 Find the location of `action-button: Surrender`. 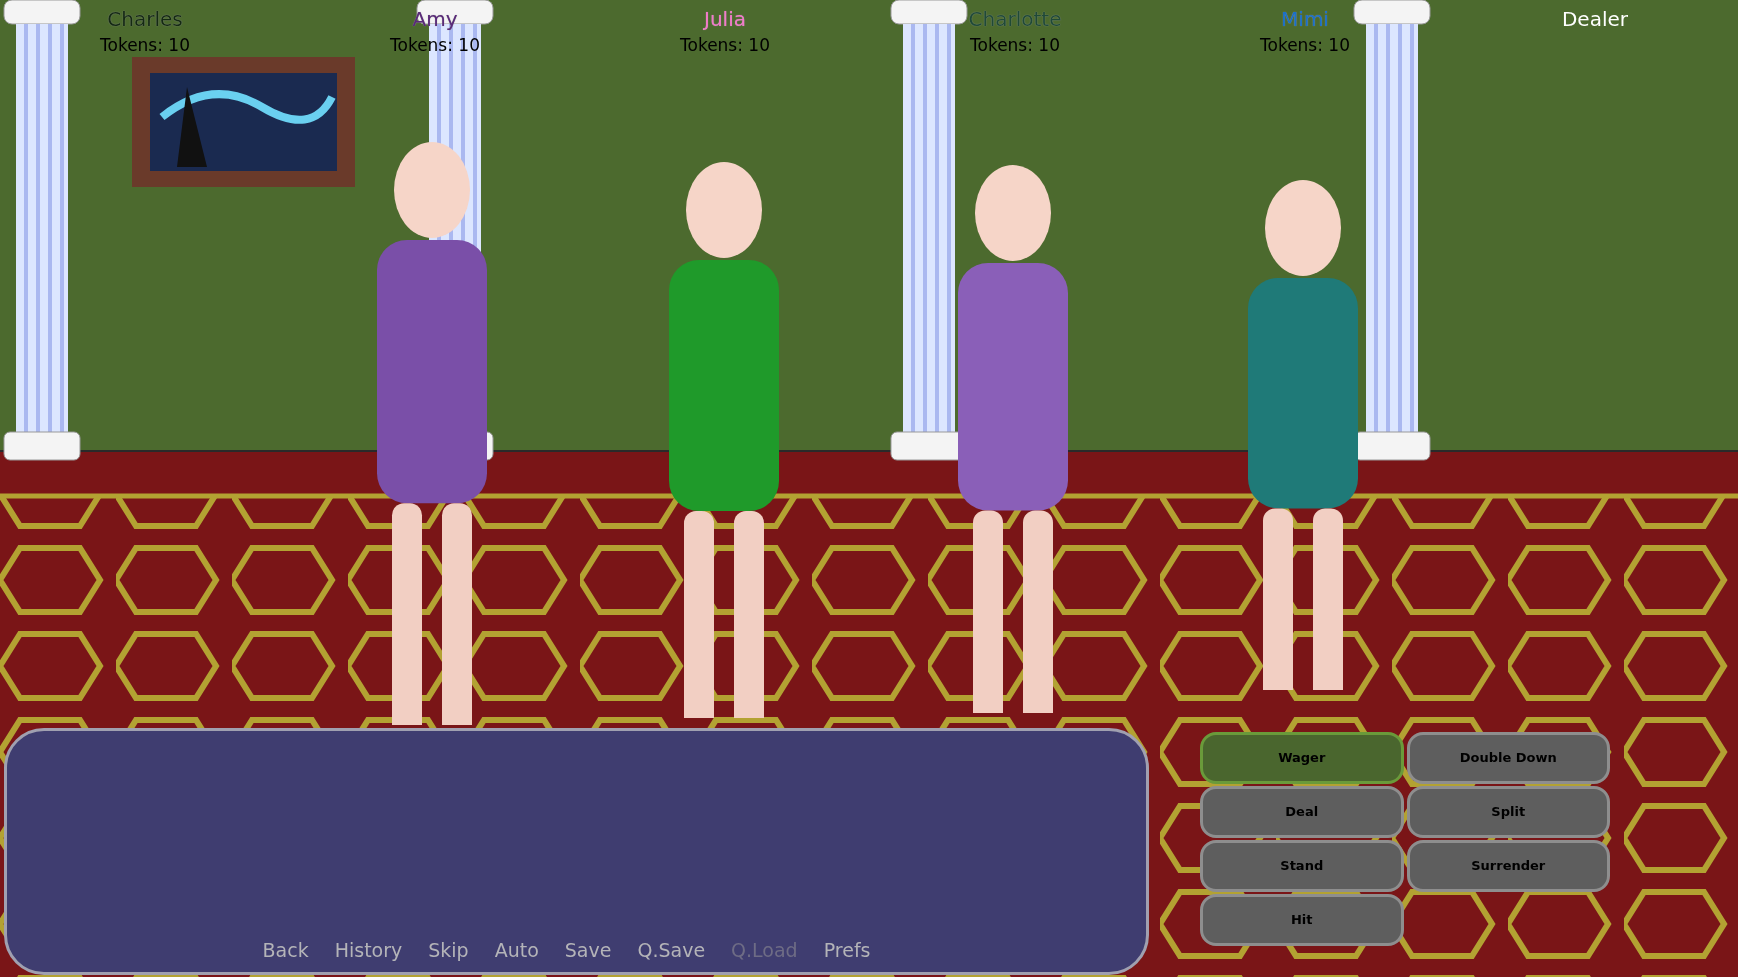

action-button: Surrender is located at coordinates (1508, 866).